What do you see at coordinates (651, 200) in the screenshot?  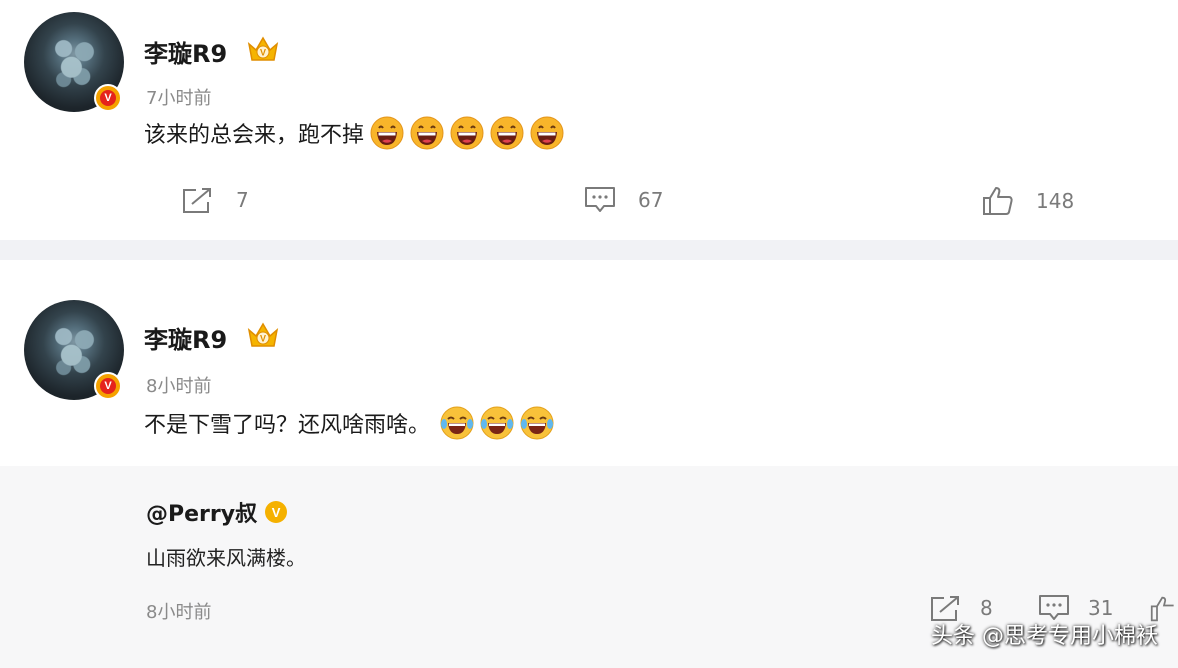 I see `comment-count: 67` at bounding box center [651, 200].